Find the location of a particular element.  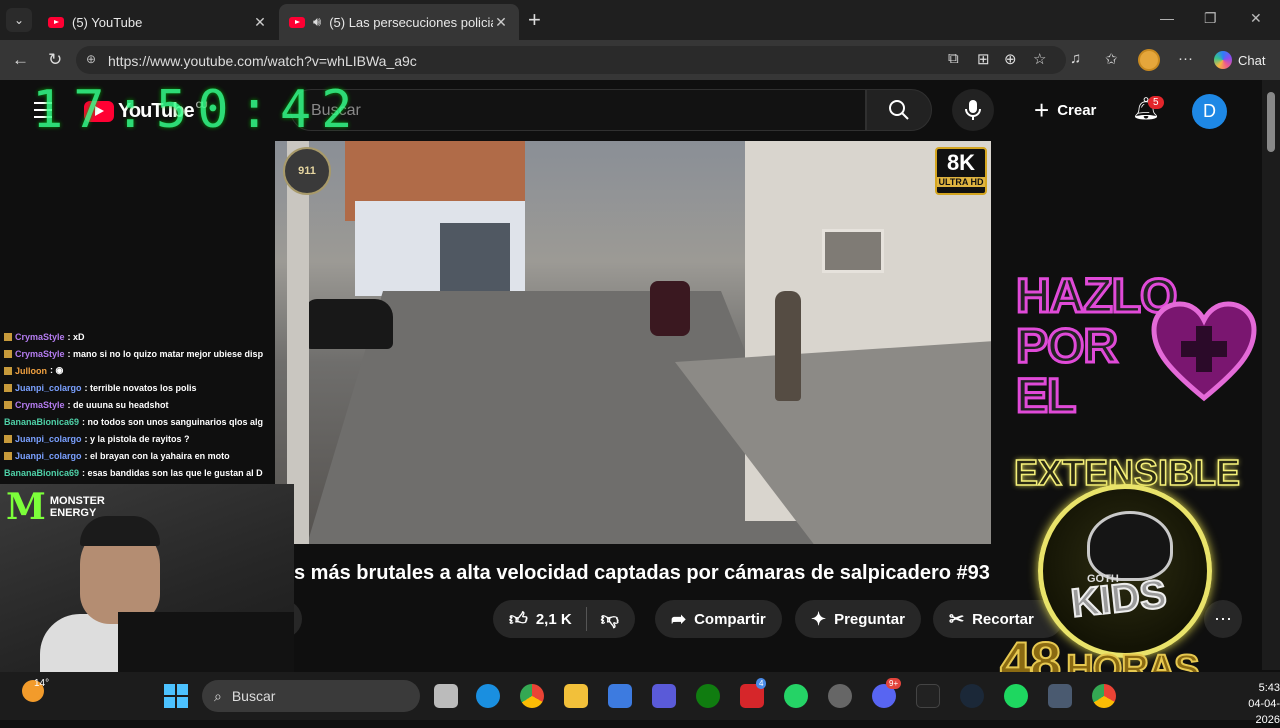

chat-username: Julloon is located at coordinates (31, 370).